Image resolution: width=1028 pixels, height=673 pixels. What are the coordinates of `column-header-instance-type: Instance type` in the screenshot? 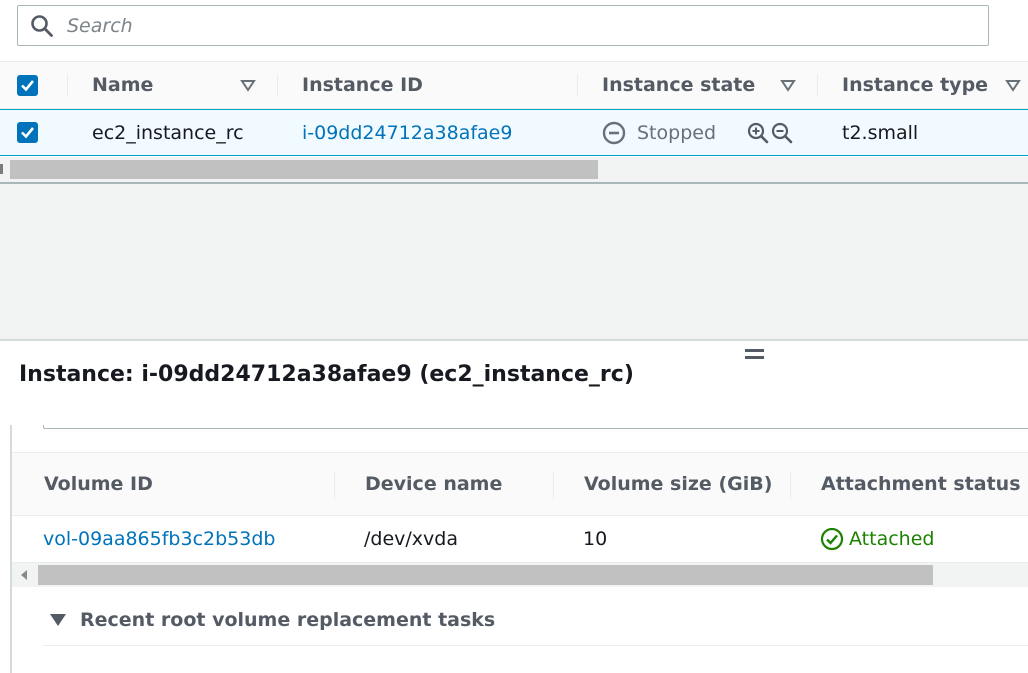 It's located at (915, 85).